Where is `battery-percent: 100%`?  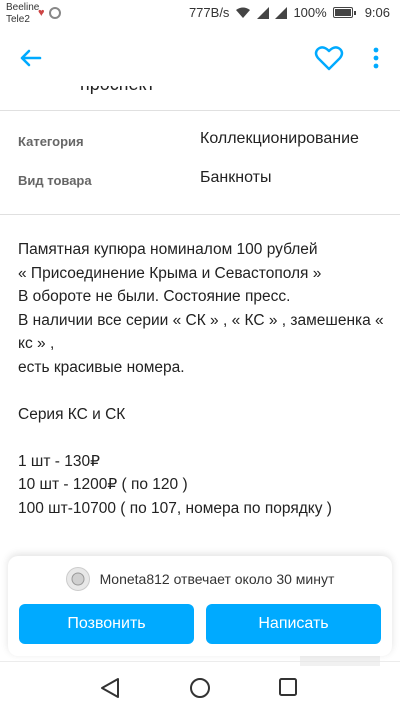 battery-percent: 100% is located at coordinates (310, 12).